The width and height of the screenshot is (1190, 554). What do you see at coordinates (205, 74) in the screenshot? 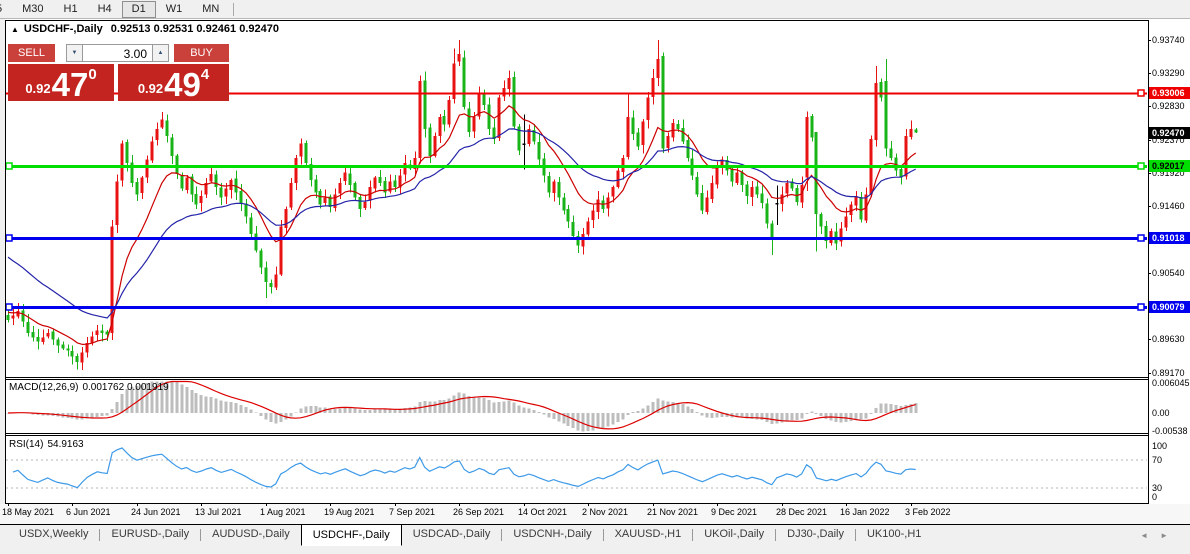
I see `buy-price-sup: 4` at bounding box center [205, 74].